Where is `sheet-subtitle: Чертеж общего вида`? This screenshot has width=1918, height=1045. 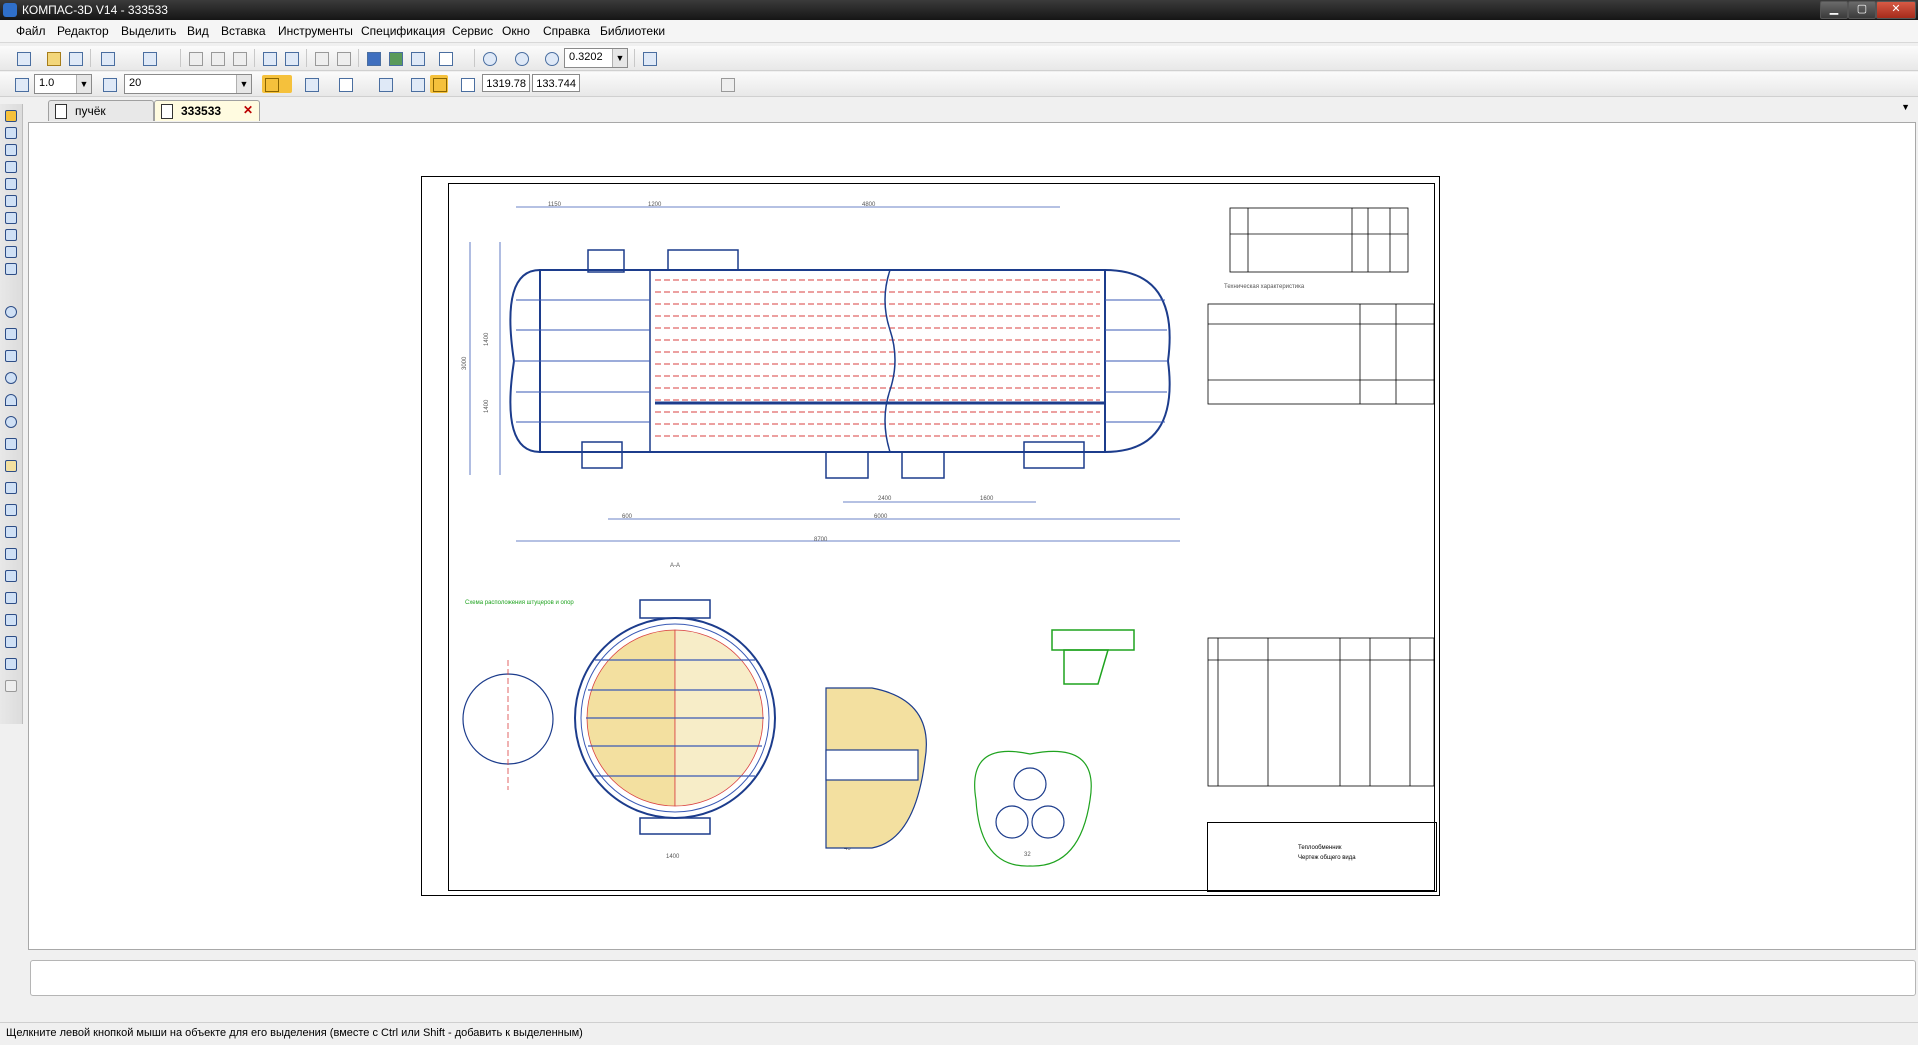
sheet-subtitle: Чертеж общего вида is located at coordinates (1327, 858).